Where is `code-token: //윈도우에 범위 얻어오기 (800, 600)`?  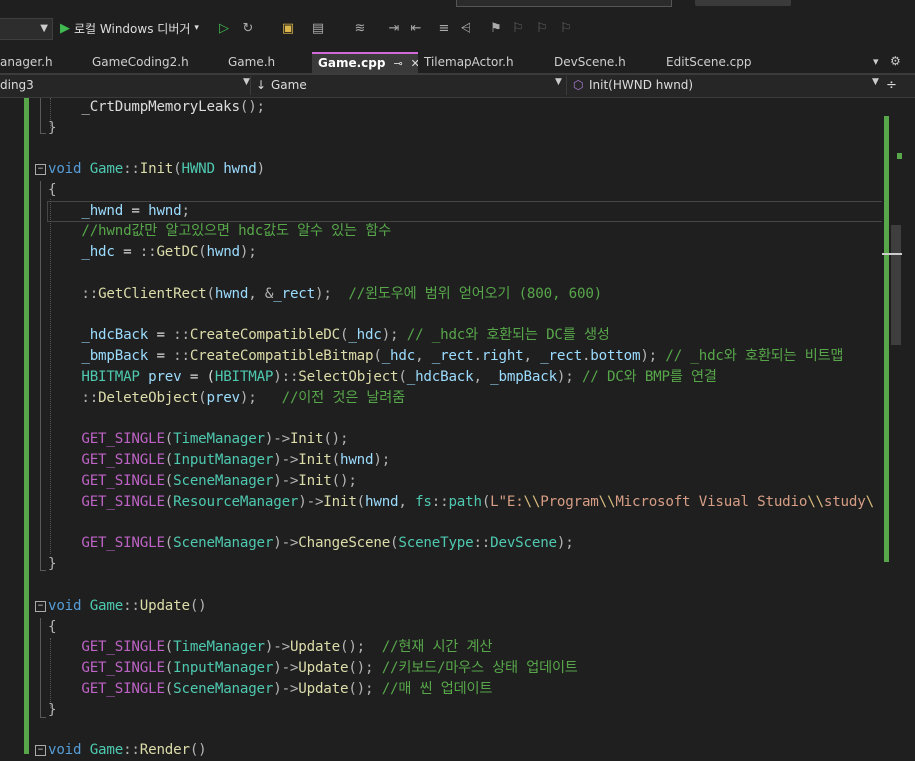 code-token: //윈도우에 범위 얻어오기 (800, 600) is located at coordinates (475, 294).